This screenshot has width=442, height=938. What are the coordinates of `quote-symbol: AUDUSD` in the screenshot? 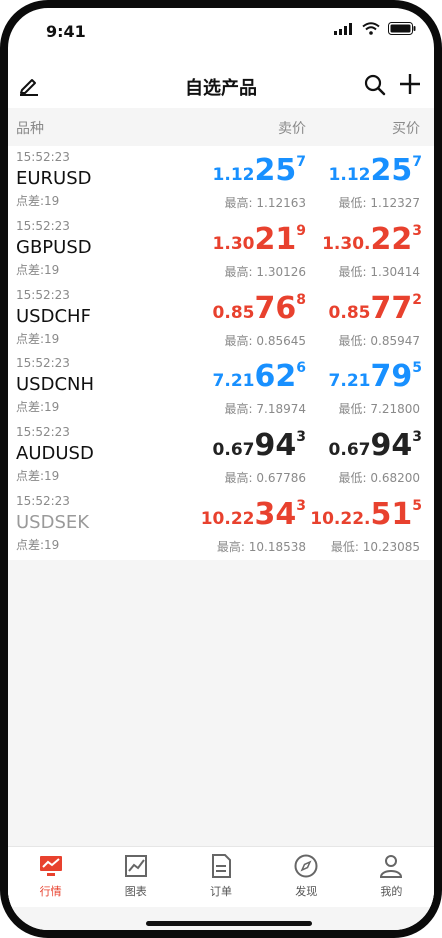 It's located at (55, 454).